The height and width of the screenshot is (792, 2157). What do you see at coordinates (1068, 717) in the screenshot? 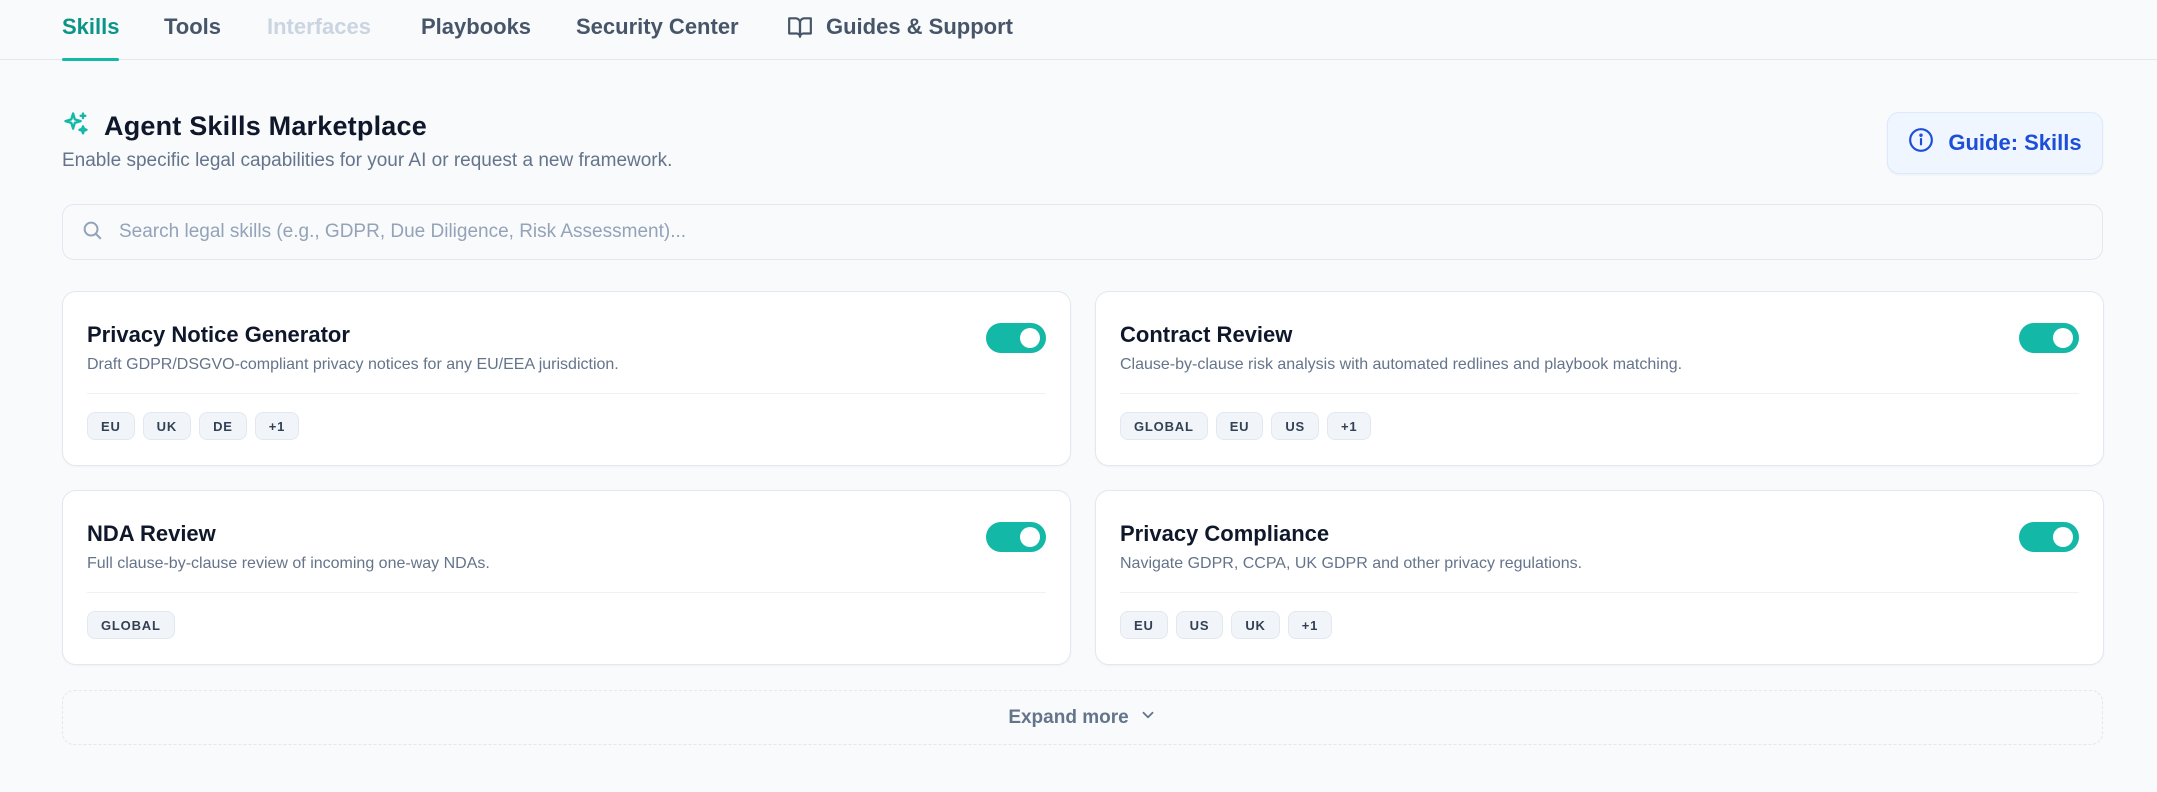
I see `expand-more-label: Expand more` at bounding box center [1068, 717].